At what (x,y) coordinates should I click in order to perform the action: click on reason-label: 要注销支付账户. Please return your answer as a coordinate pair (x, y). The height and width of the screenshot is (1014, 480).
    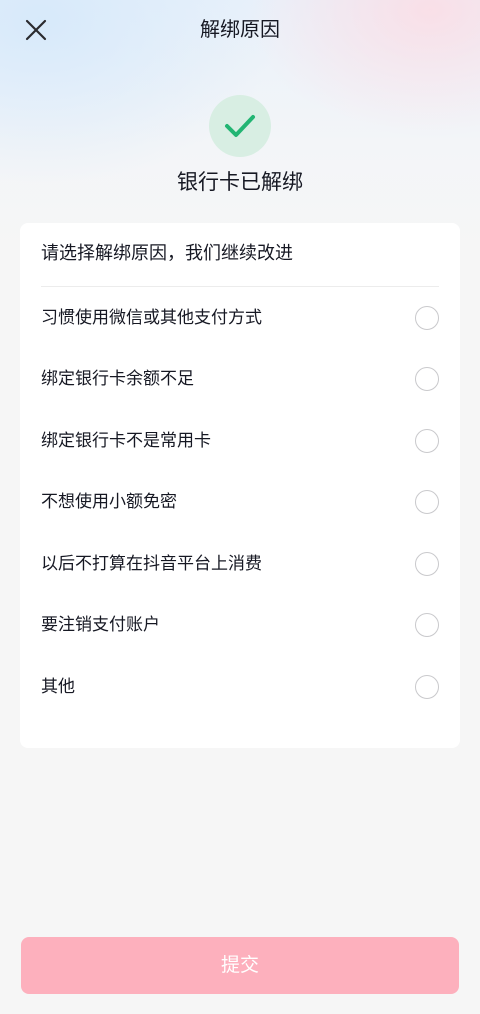
    Looking at the image, I should click on (100, 625).